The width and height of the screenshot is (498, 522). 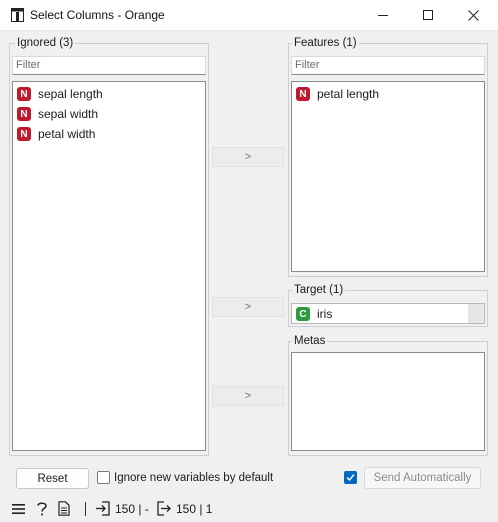 I want to click on orange-app-icon, so click(x=17, y=15).